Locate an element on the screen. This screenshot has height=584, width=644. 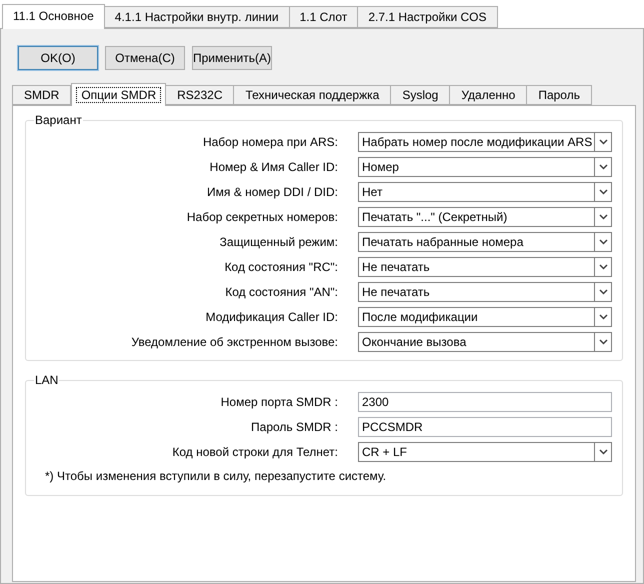
field-label: Защищенный режим: is located at coordinates (278, 242).